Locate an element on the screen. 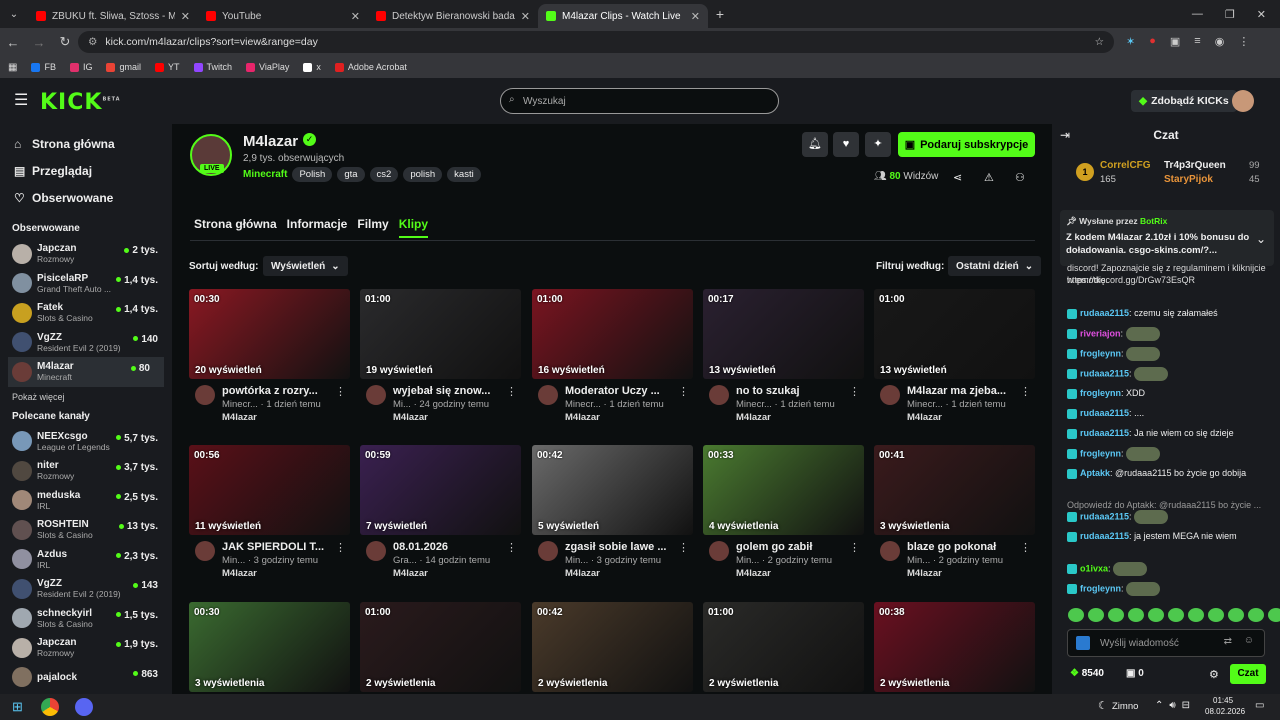 This screenshot has height=720, width=1280. new-tab-icon: + is located at coordinates (720, 14).